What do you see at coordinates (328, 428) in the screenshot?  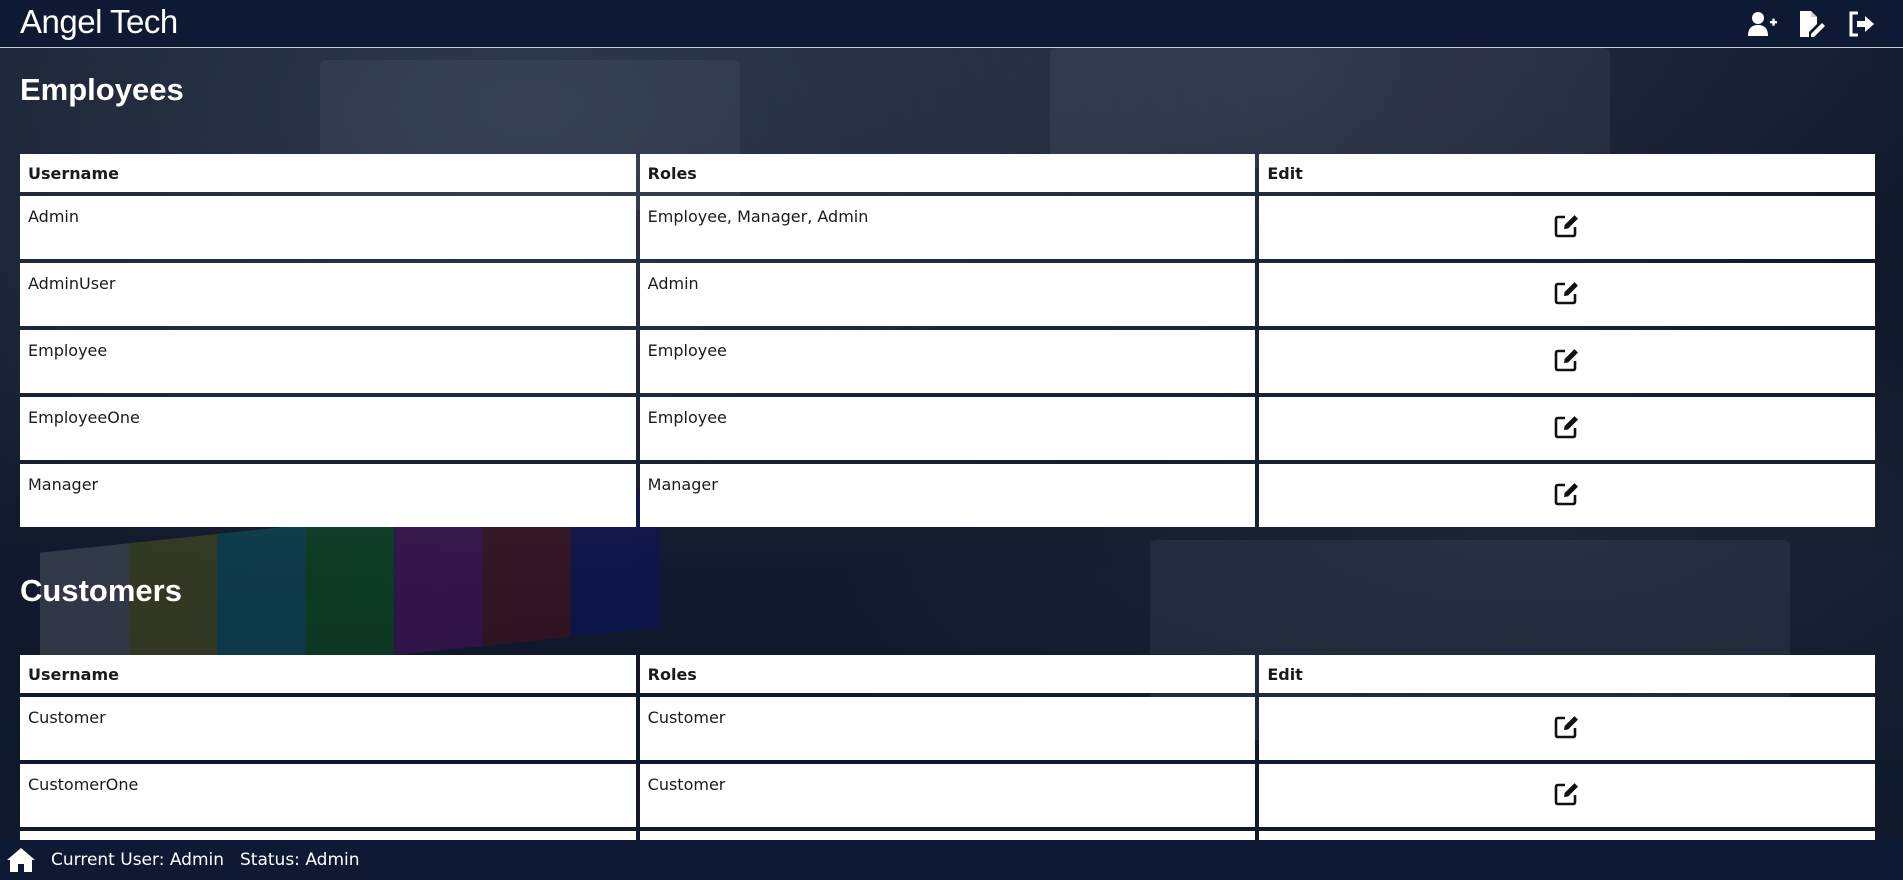 I see `username-cell: EmployeeOne` at bounding box center [328, 428].